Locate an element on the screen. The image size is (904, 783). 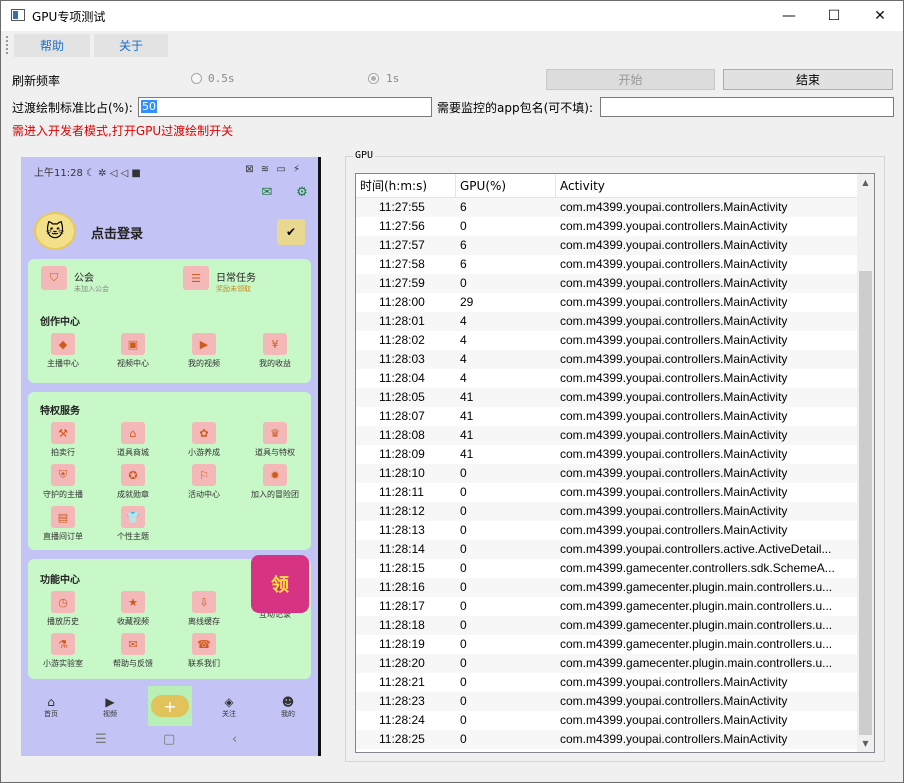
cell-time: 11:27:58 is located at coordinates (402, 264).